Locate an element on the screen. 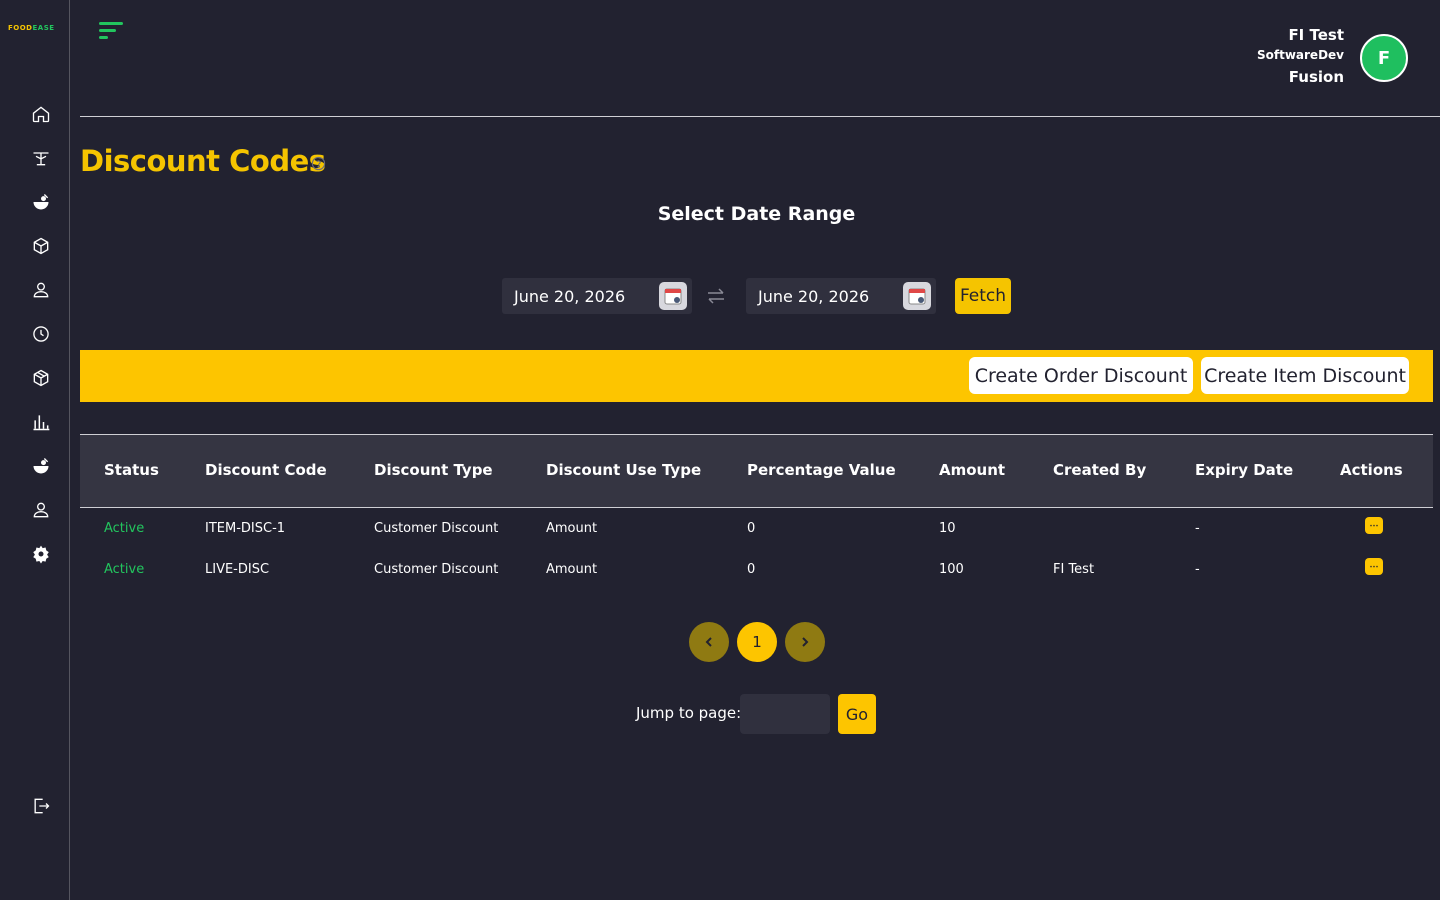 Image resolution: width=1440 pixels, height=900 pixels. start-date-value: June 20, 2026 is located at coordinates (570, 296).